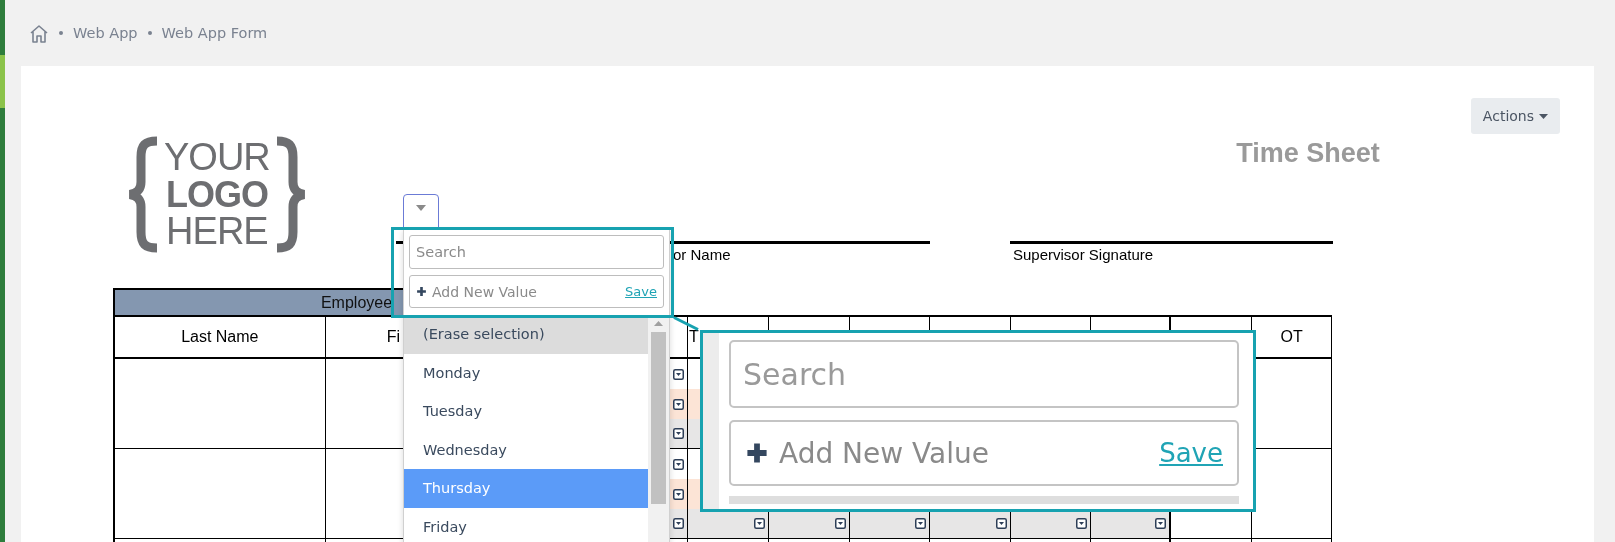  Describe the element at coordinates (1515, 116) in the screenshot. I see `actions-button: Actions` at that location.